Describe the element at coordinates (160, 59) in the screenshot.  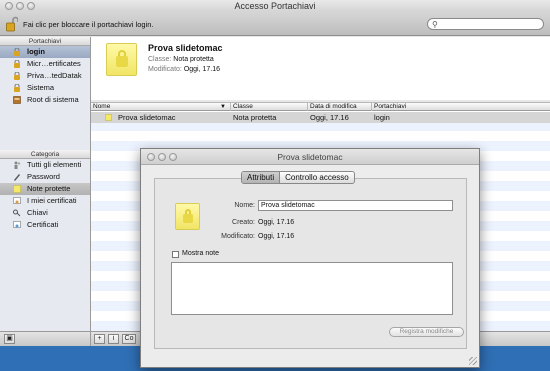
I see `item-class-label: Classe:` at that location.